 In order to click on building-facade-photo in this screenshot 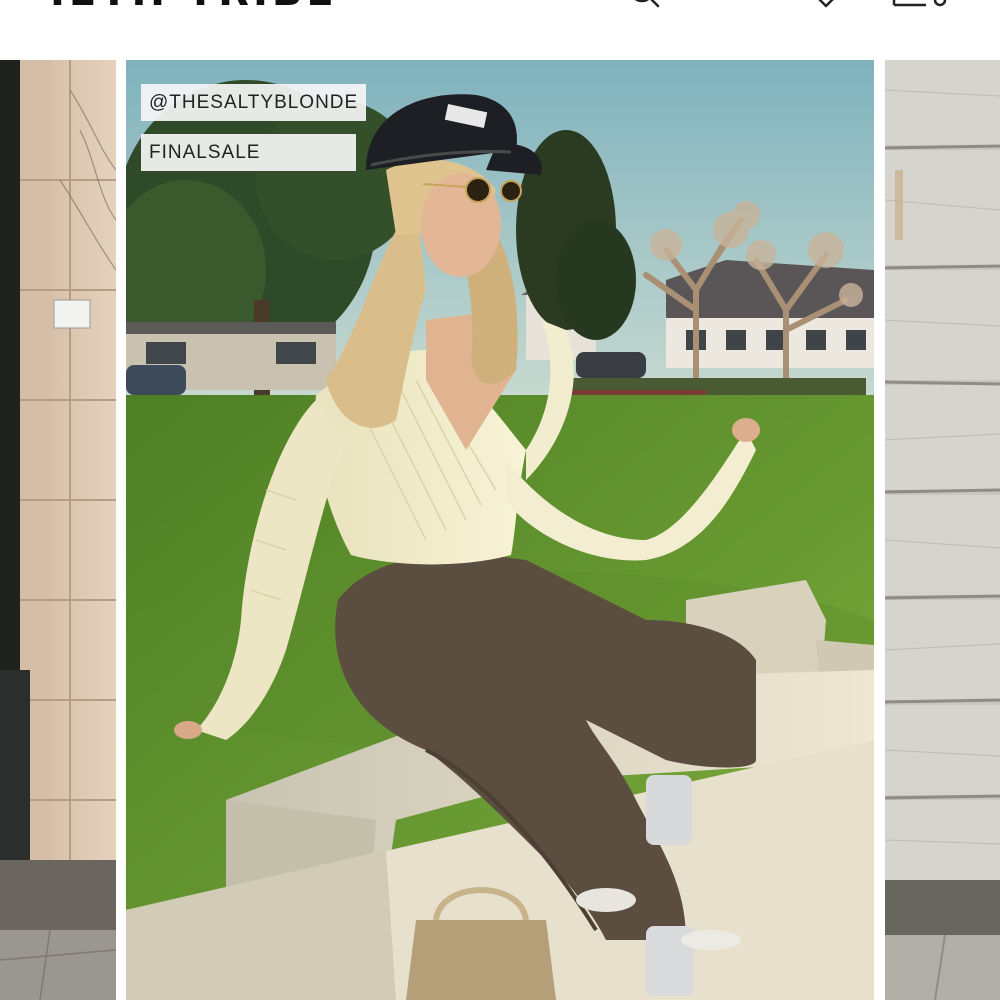, I will do `click(58, 530)`.